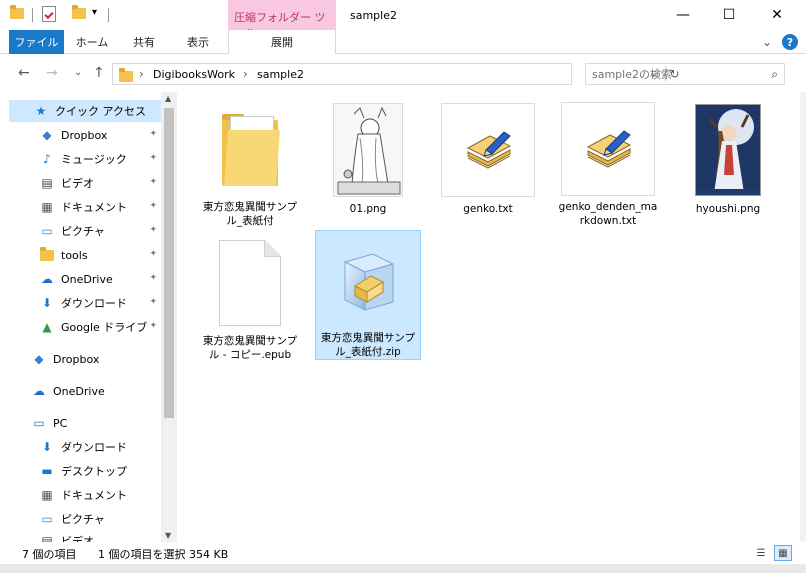 The image size is (806, 573). What do you see at coordinates (368, 345) in the screenshot?
I see `file-name: 東方恋鬼異聞サンプル_表紙付.zip` at bounding box center [368, 345].